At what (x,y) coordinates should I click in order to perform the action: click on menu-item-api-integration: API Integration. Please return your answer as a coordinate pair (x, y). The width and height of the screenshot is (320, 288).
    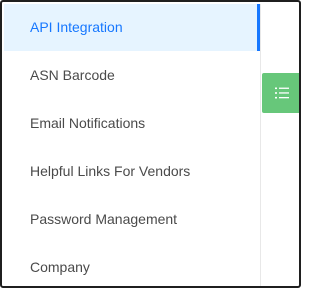
    Looking at the image, I should click on (132, 27).